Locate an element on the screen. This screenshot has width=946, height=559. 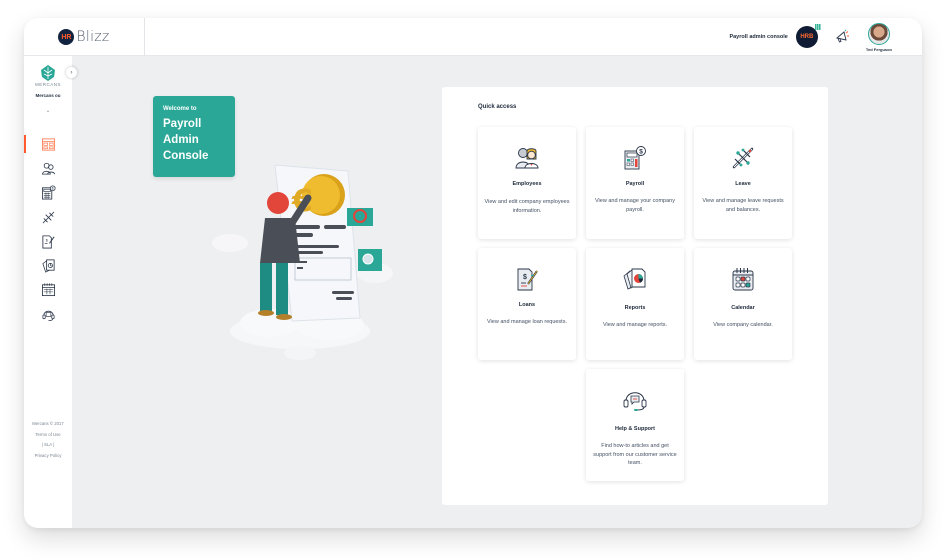
welcome-title-line: Admin is located at coordinates (181, 140).